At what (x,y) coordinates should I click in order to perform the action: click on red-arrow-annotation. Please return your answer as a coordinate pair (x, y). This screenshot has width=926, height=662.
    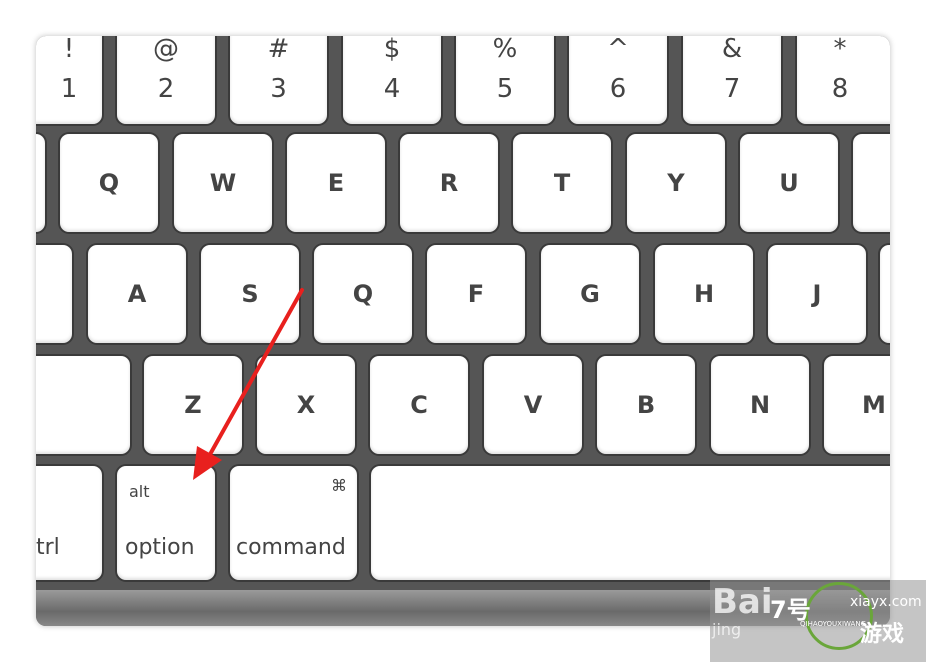
    Looking at the image, I should click on (248, 384).